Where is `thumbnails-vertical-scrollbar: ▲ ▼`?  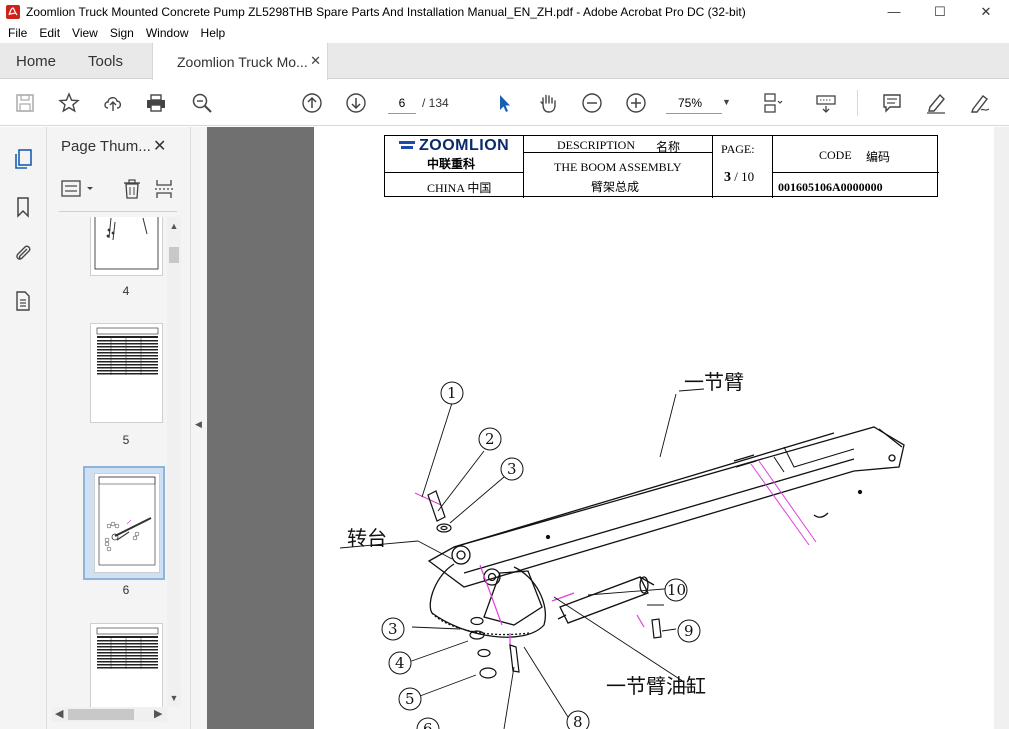
thumbnails-vertical-scrollbar: ▲ ▼ is located at coordinates (174, 462).